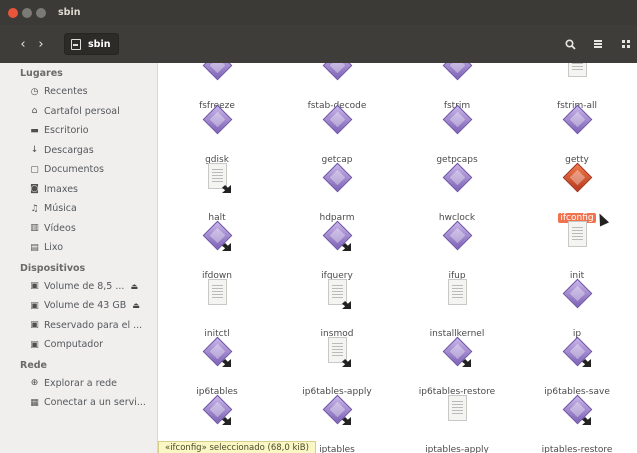  What do you see at coordinates (457, 250) in the screenshot?
I see `file-item: ifup` at bounding box center [457, 250].